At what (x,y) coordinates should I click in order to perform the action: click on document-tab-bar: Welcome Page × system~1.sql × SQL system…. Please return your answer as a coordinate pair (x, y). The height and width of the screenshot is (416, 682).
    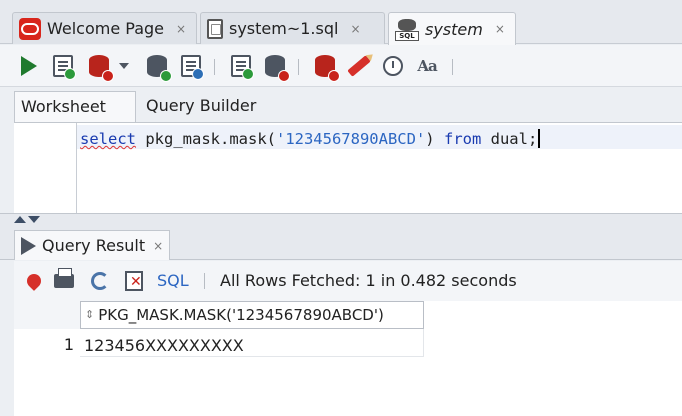
    Looking at the image, I should click on (341, 22).